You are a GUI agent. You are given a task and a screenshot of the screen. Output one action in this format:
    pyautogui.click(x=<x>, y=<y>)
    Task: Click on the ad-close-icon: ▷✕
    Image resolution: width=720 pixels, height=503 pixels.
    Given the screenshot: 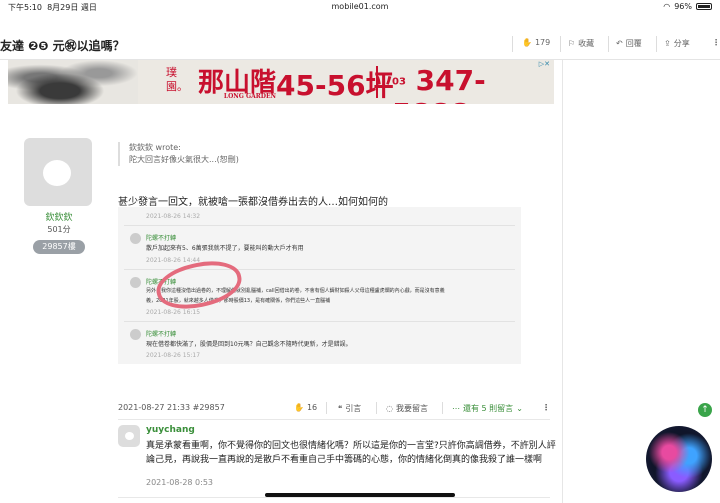 What is the action you would take?
    pyautogui.click(x=544, y=64)
    